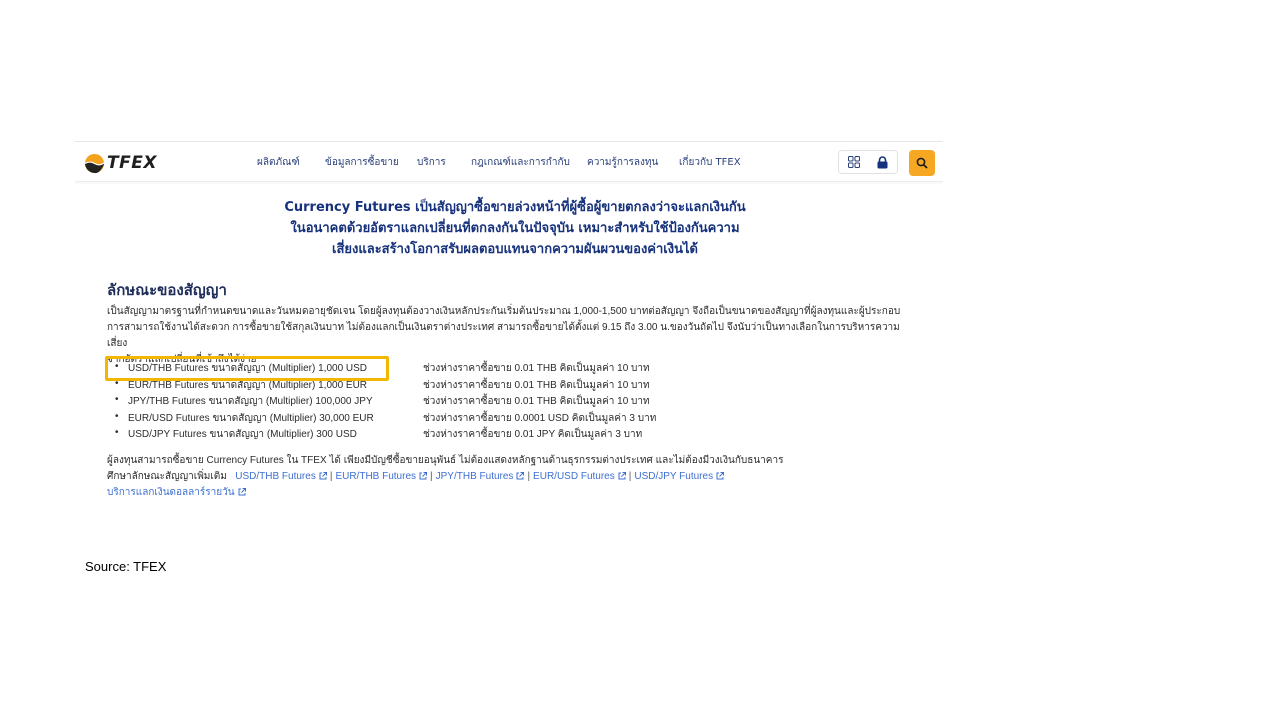 This screenshot has height=720, width=1280. Describe the element at coordinates (167, 476) in the screenshot. I see `links-prefix: ศึกษาลักษณะสัญญาเพิ่มเติม` at that location.